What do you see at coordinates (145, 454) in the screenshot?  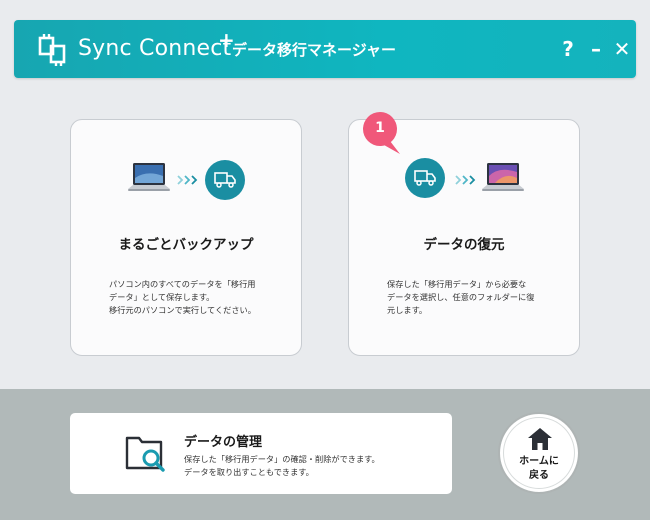 I see `folder-search-icon` at bounding box center [145, 454].